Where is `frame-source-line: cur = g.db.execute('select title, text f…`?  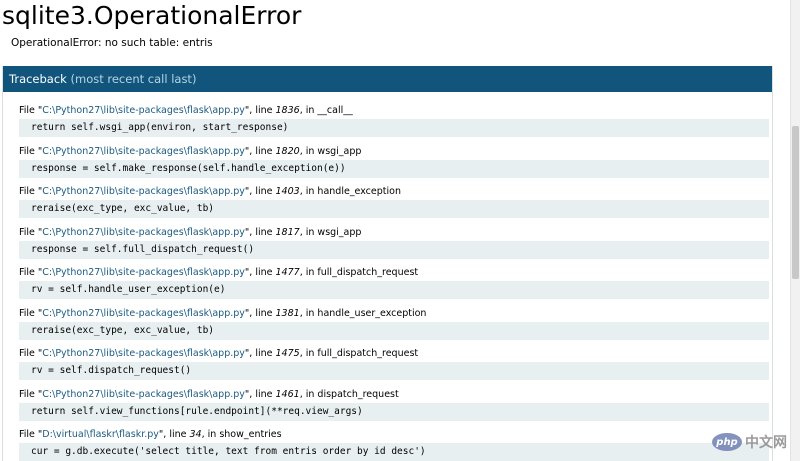
frame-source-line: cur = g.db.execute('select title, text f… is located at coordinates (394, 452).